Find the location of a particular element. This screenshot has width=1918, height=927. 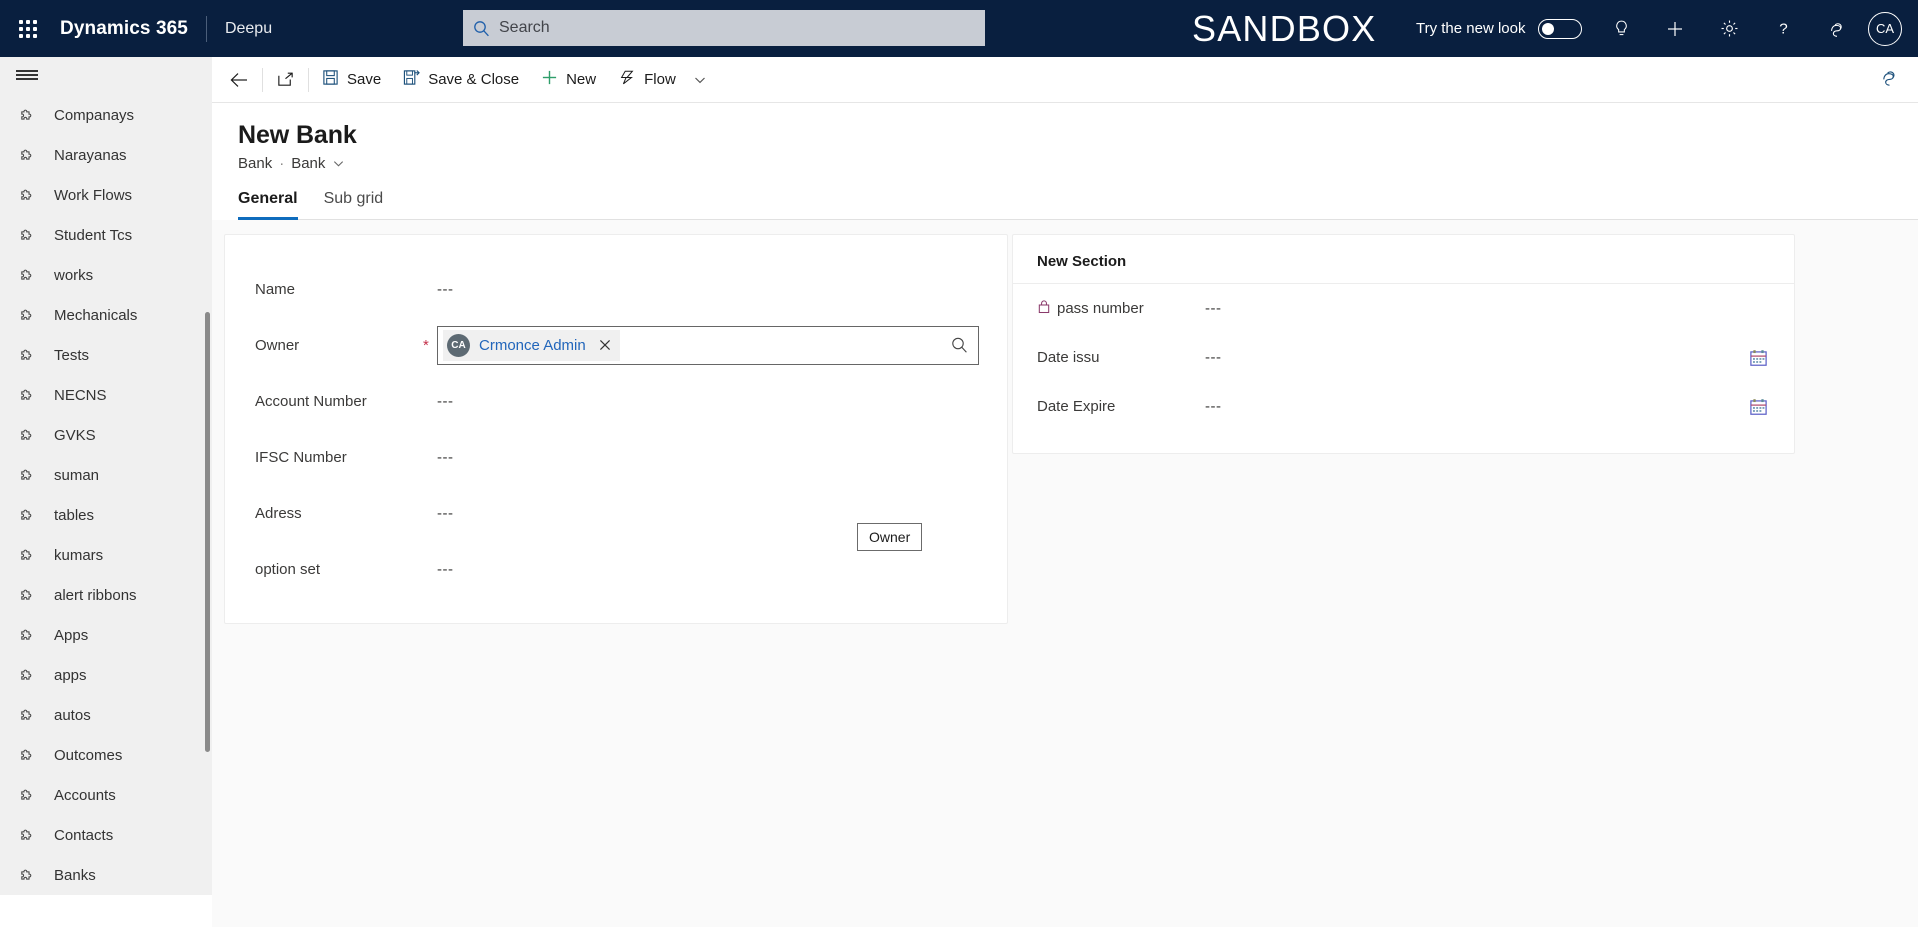

save-and-close-button: Save & Close is located at coordinates (461, 80).